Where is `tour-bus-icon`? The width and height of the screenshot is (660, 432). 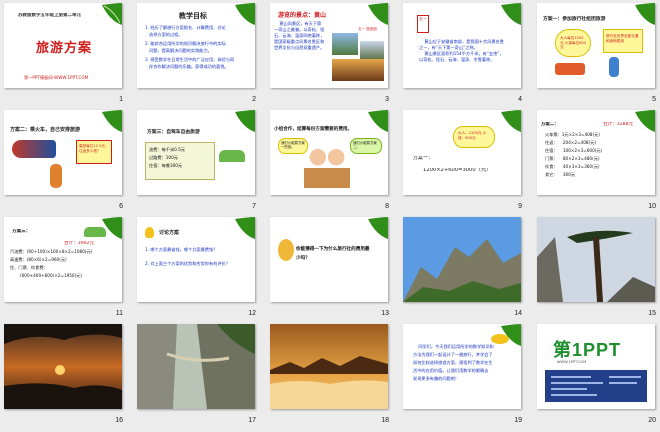 tour-bus-icon is located at coordinates (570, 69).